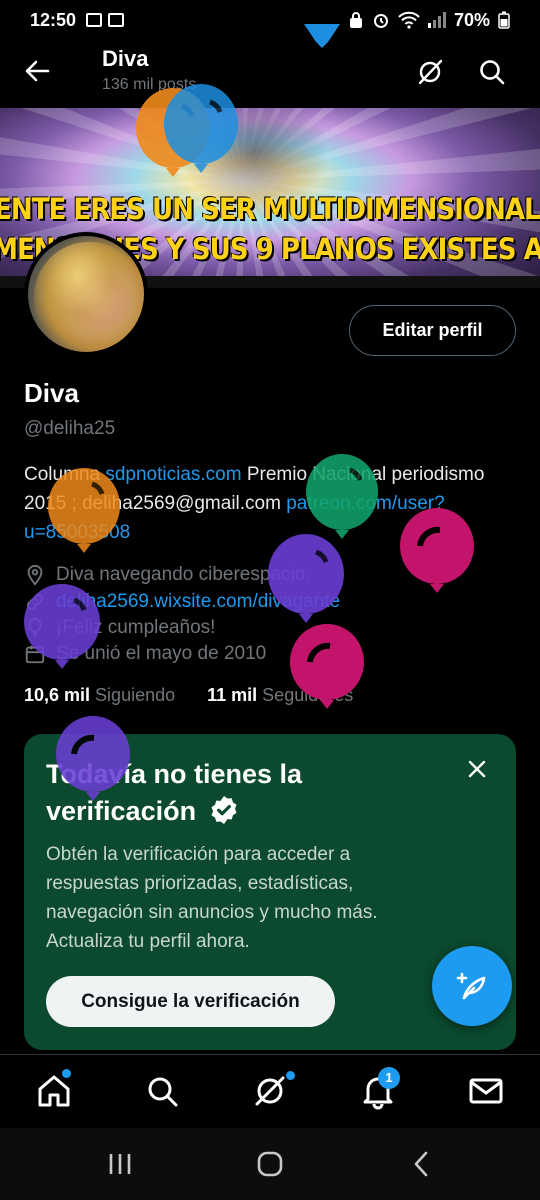 This screenshot has height=1200, width=540. I want to click on alarm-icon, so click(380, 21).